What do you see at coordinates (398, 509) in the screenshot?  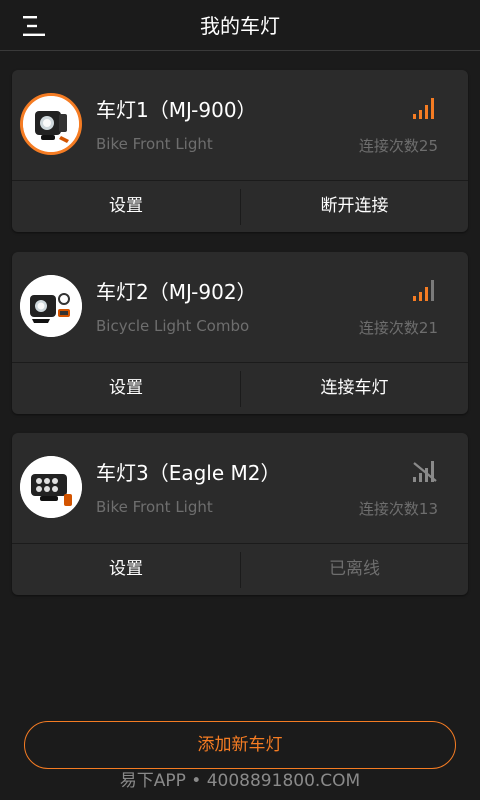 I see `connection-count: 连接次数13` at bounding box center [398, 509].